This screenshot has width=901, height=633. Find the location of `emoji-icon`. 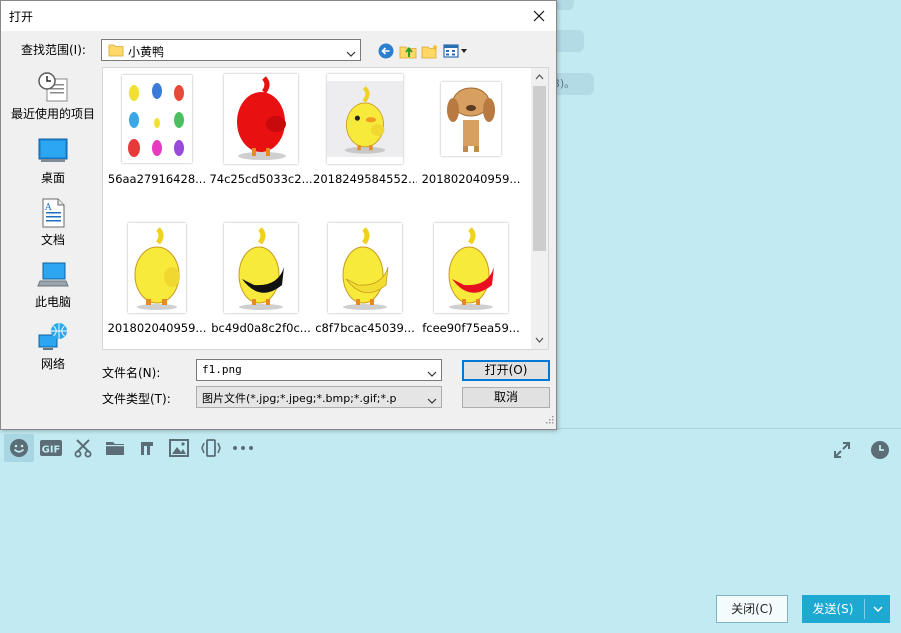

emoji-icon is located at coordinates (19, 448).